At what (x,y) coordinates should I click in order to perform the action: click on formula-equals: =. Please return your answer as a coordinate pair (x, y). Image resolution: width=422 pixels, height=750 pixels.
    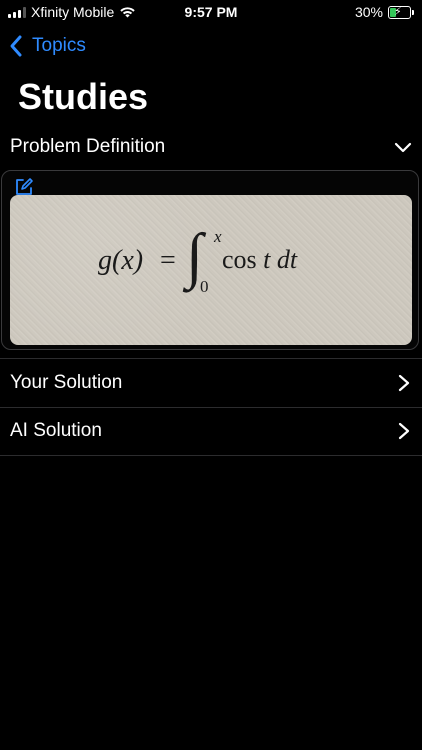
    Looking at the image, I should click on (168, 260).